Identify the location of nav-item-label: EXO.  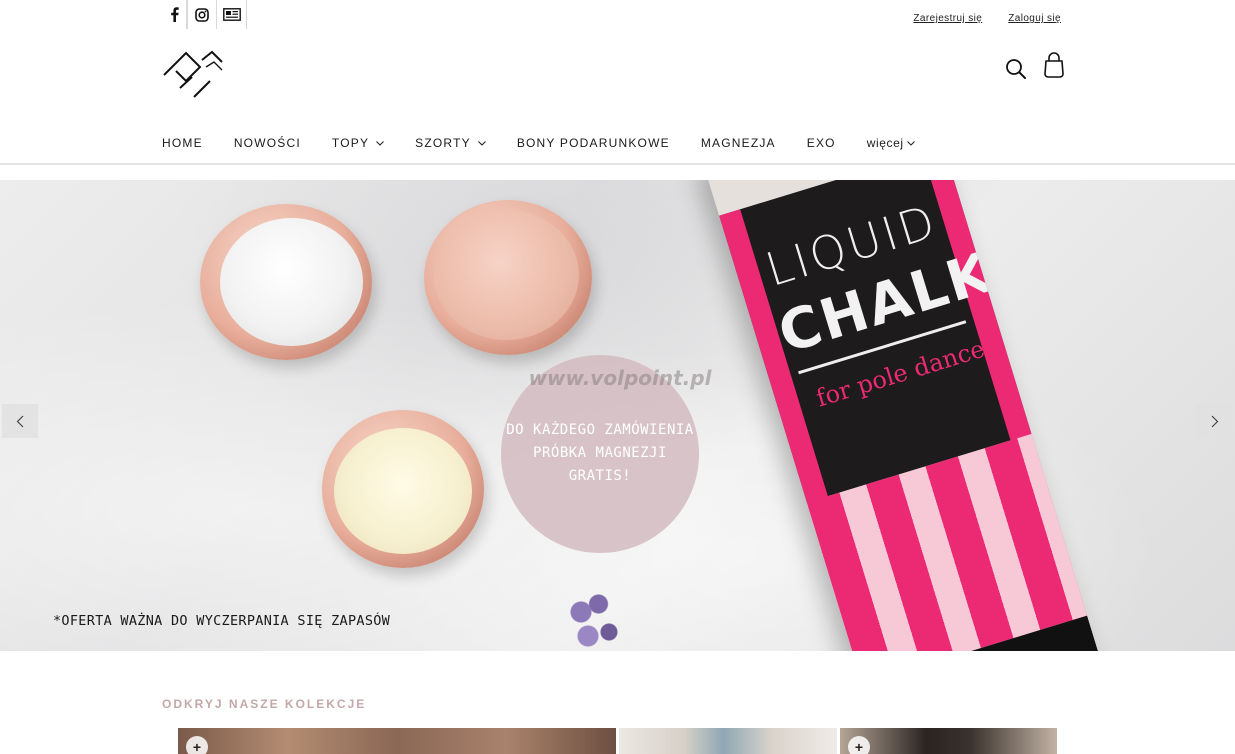
(821, 143).